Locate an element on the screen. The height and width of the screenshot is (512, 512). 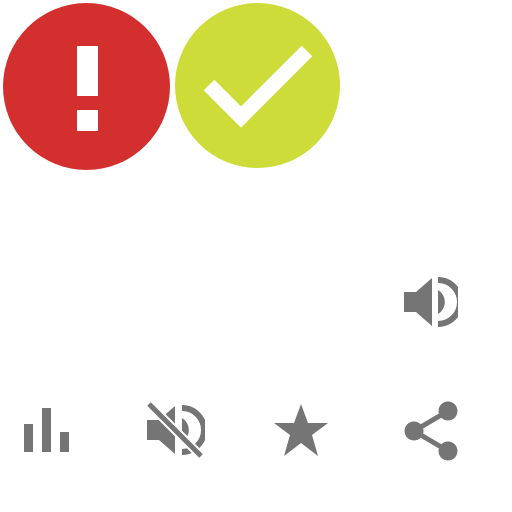
error-icon is located at coordinates (86, 86).